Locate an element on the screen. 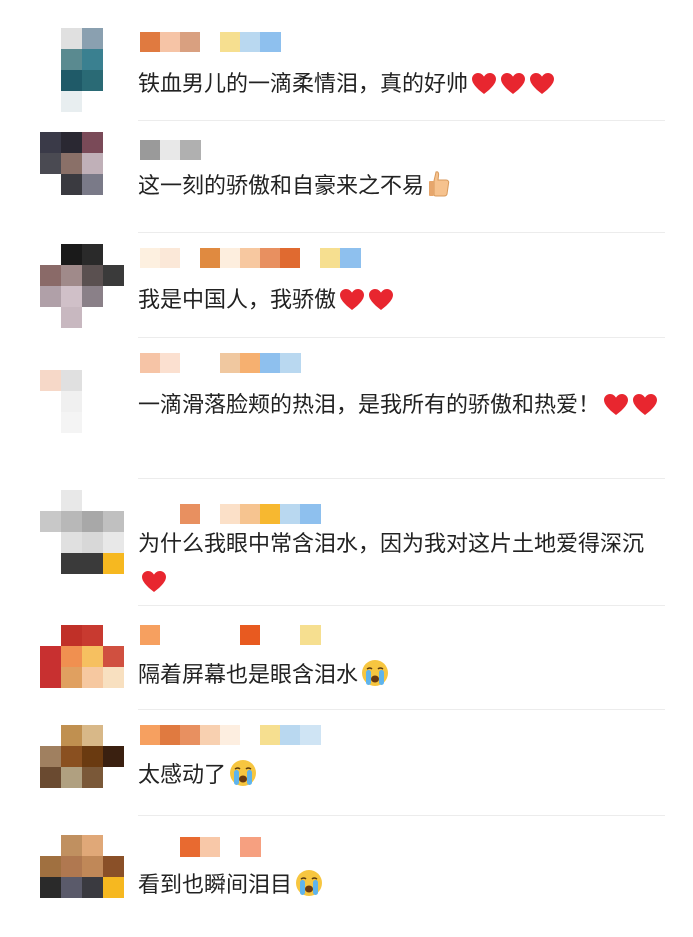 This screenshot has height=937, width=693. comment-text: 太感动了 is located at coordinates (403, 776).